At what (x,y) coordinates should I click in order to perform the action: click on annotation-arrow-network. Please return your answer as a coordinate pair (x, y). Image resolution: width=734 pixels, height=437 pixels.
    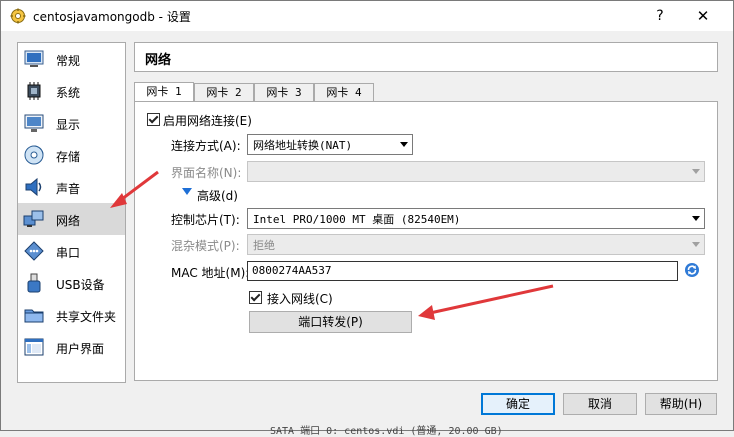
    Looking at the image, I should click on (134, 189).